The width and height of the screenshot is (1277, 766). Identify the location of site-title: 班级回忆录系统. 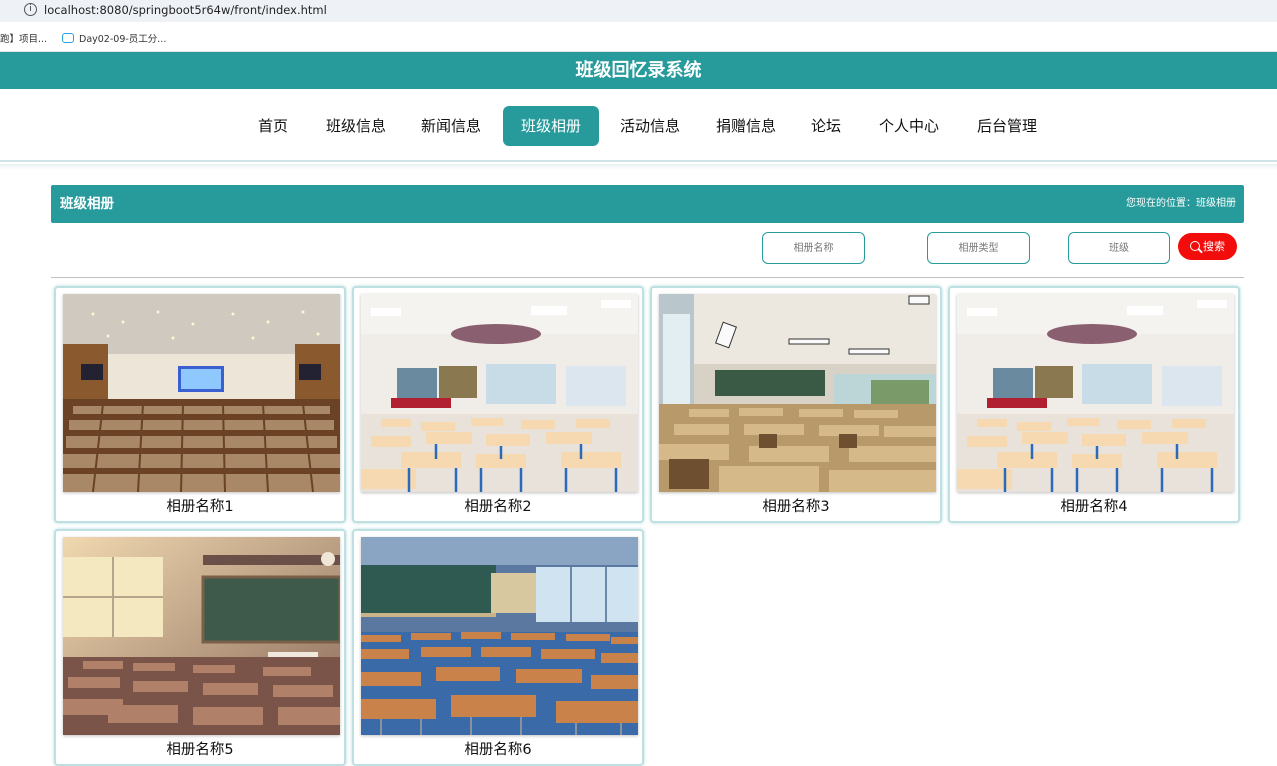
(639, 70).